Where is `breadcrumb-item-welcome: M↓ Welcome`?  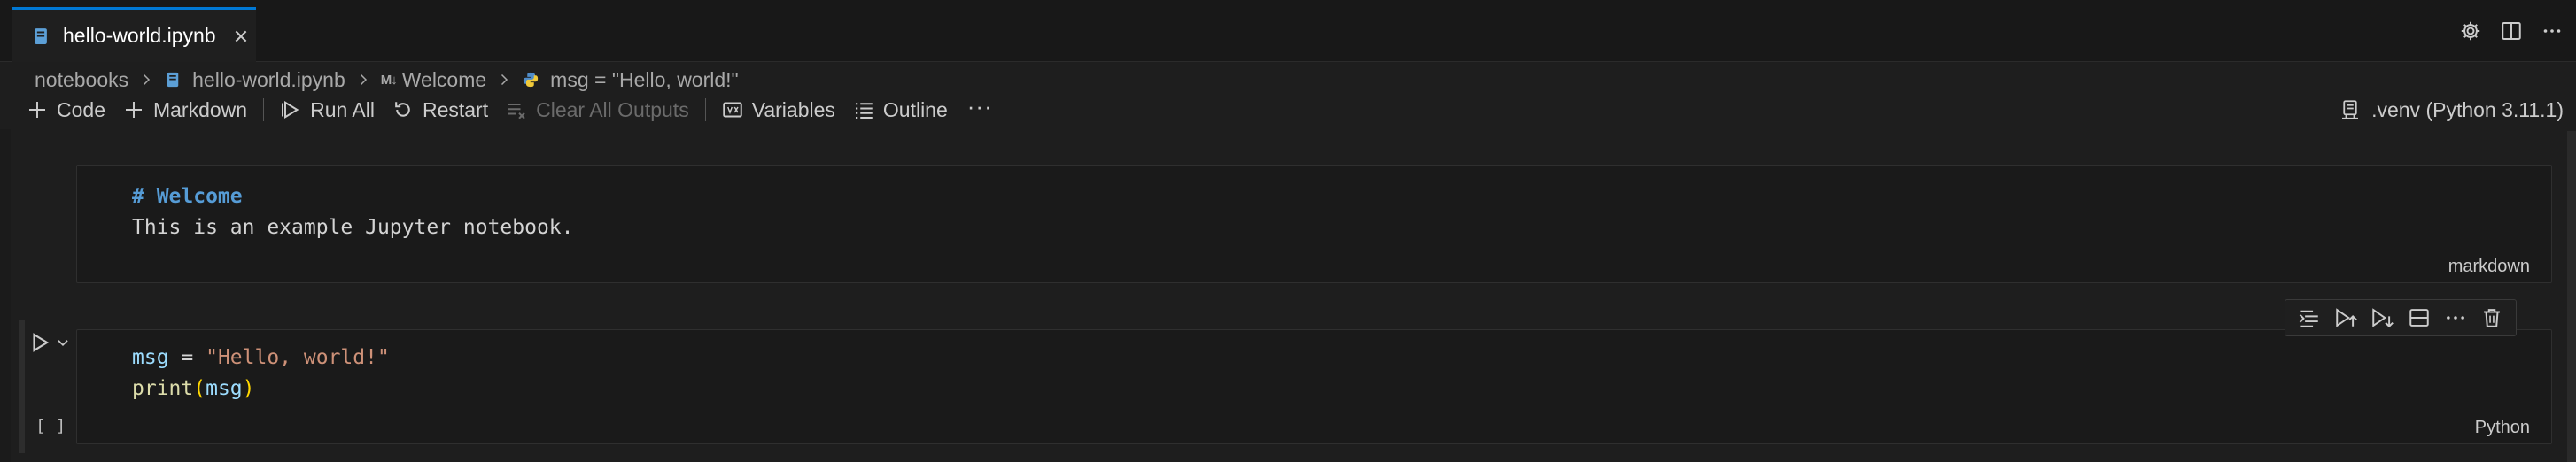
breadcrumb-item-welcome: M↓ Welcome is located at coordinates (433, 80).